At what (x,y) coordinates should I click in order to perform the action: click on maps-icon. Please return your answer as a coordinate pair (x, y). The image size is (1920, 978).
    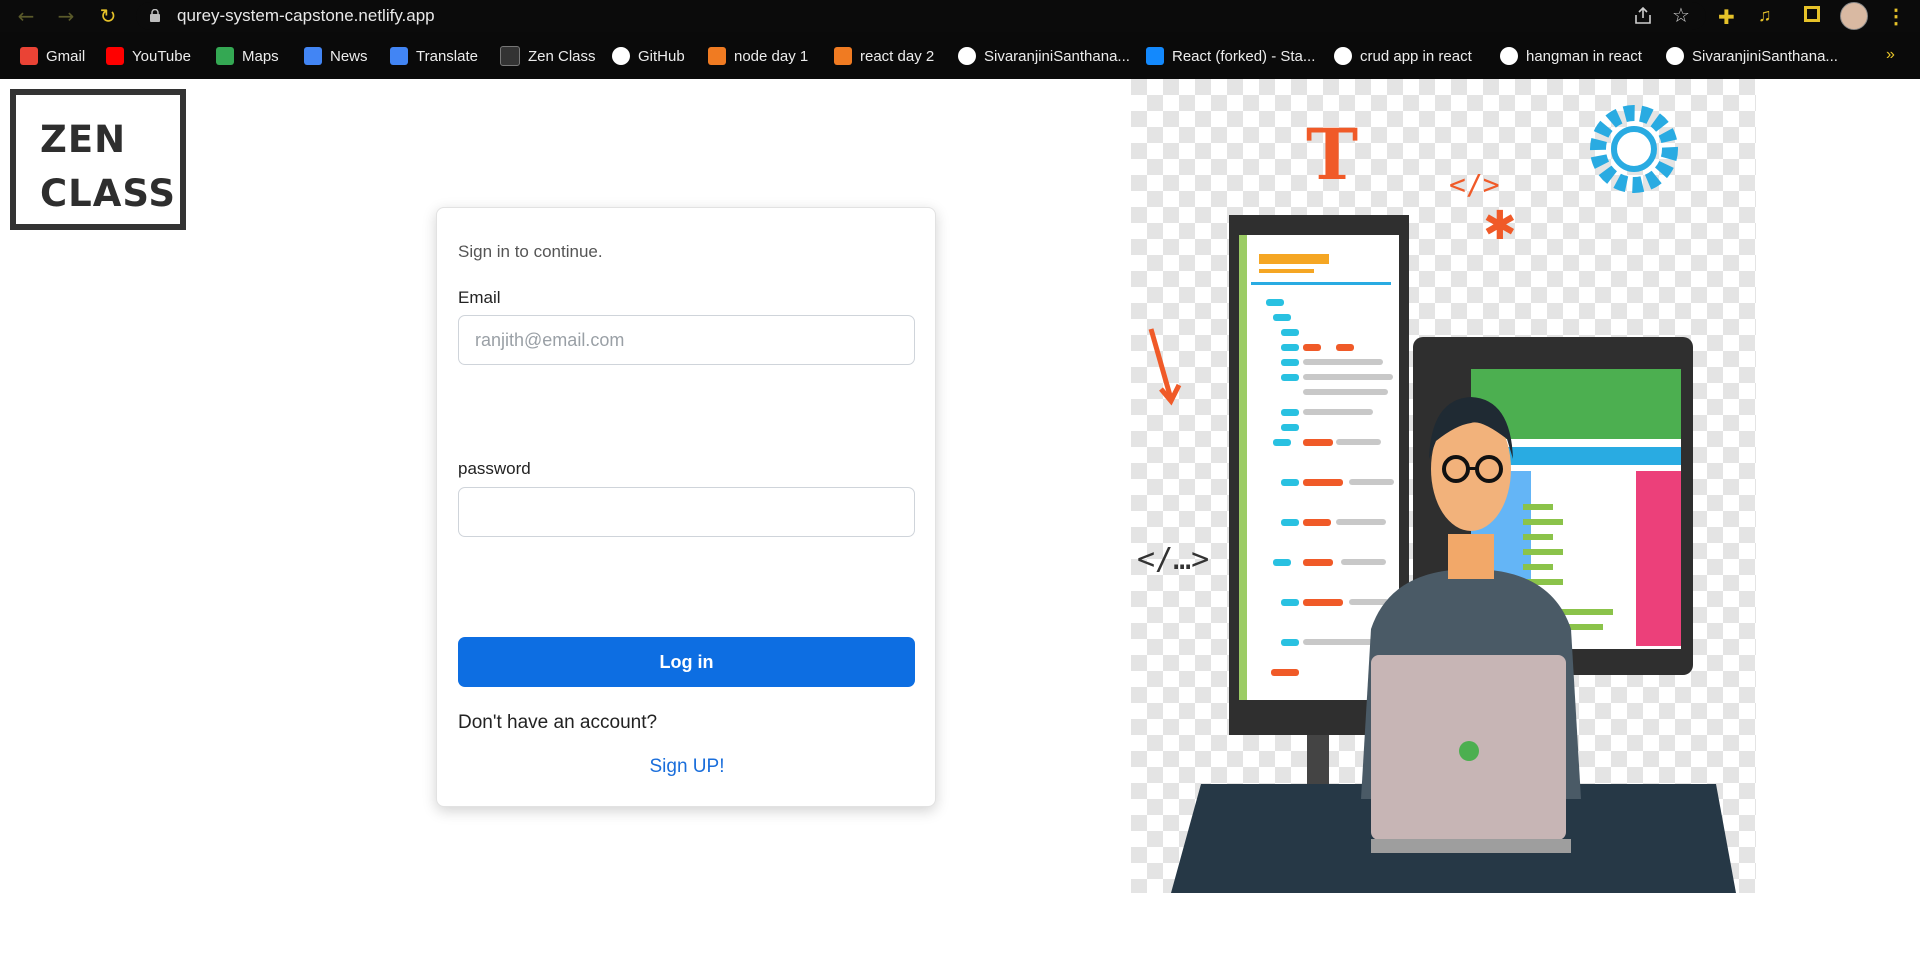
    Looking at the image, I should click on (225, 56).